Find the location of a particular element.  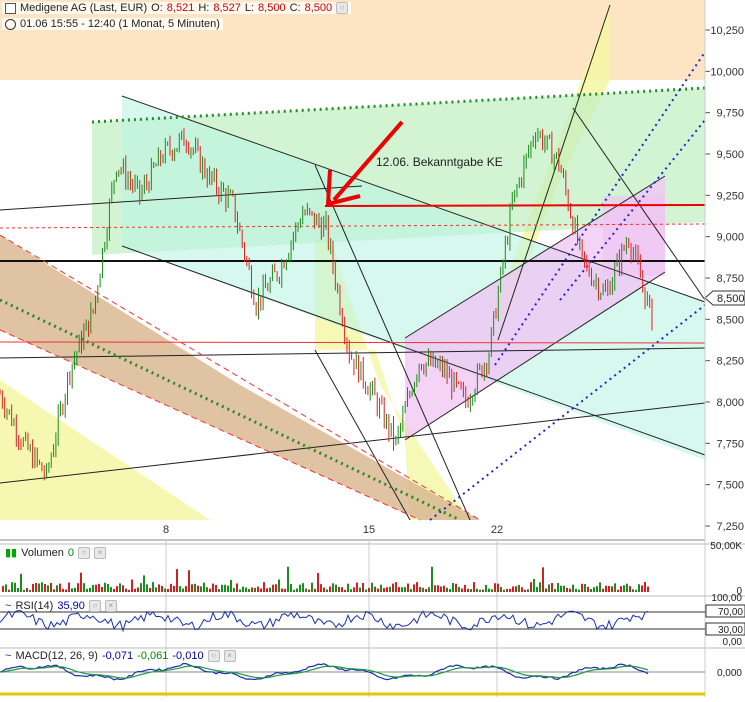

price-tick-label: 9,500 is located at coordinates (730, 155).